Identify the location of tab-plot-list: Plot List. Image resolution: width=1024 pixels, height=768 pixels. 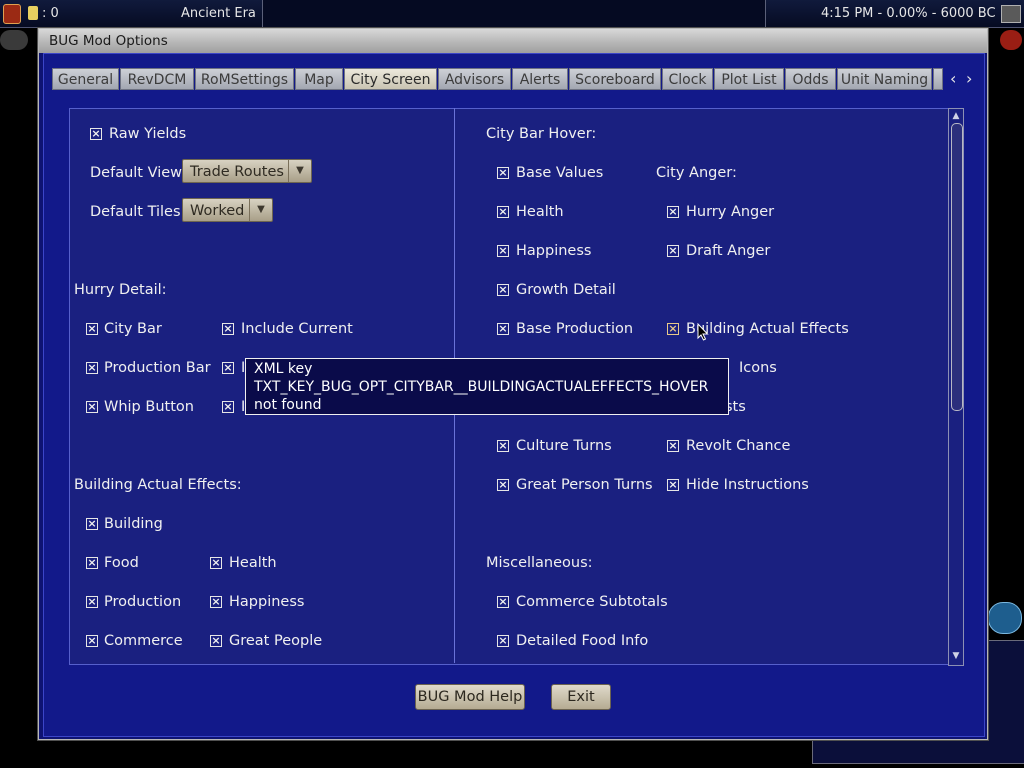
(749, 79).